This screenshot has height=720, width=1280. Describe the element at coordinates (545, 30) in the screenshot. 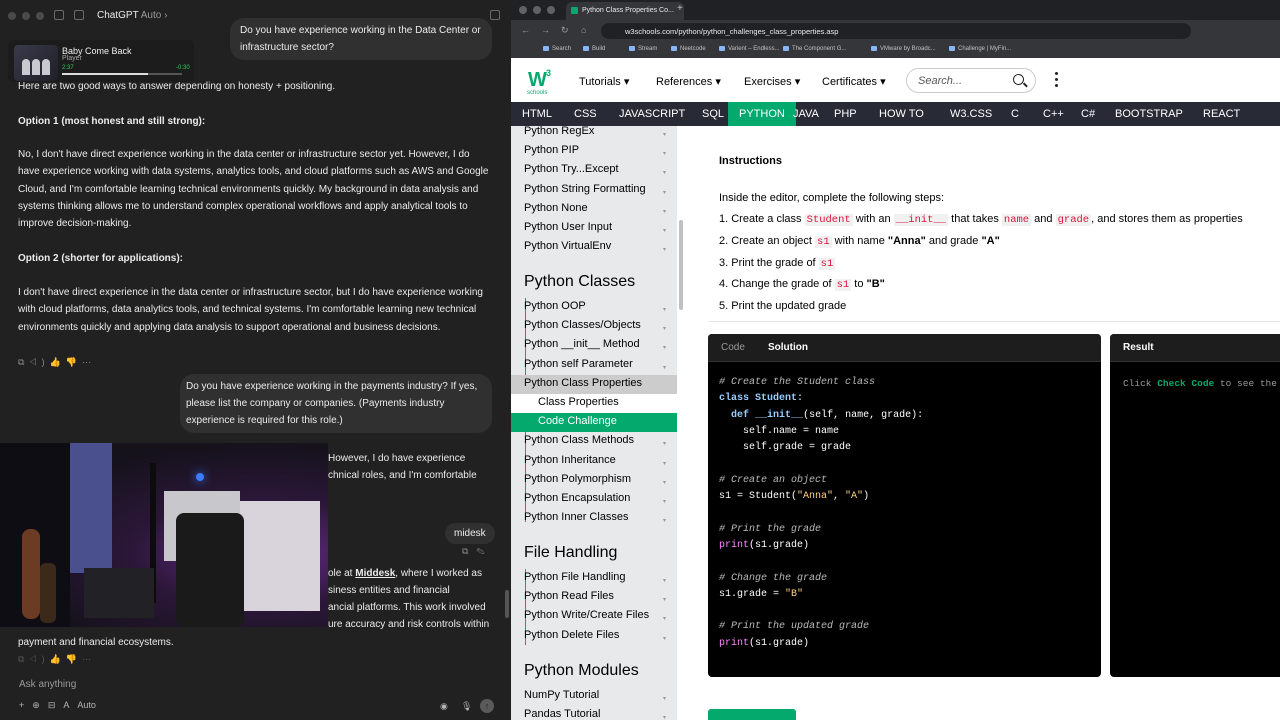

I see `forward-icon: →` at that location.